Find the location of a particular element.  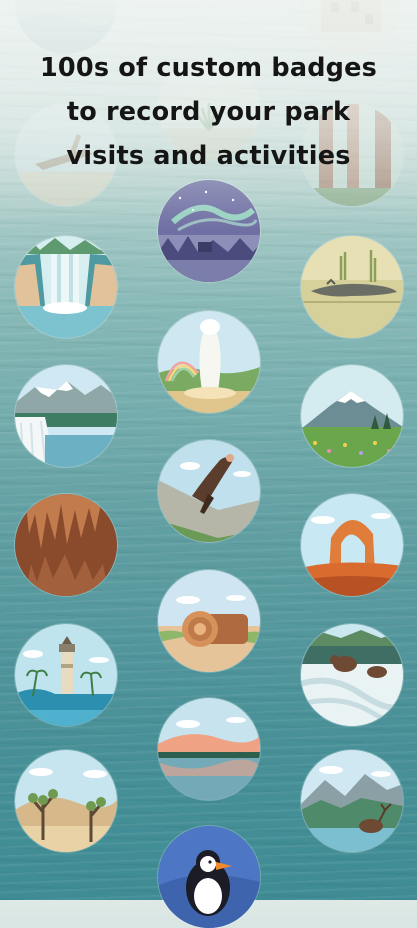

badge-delicate-arch is located at coordinates (352, 545).